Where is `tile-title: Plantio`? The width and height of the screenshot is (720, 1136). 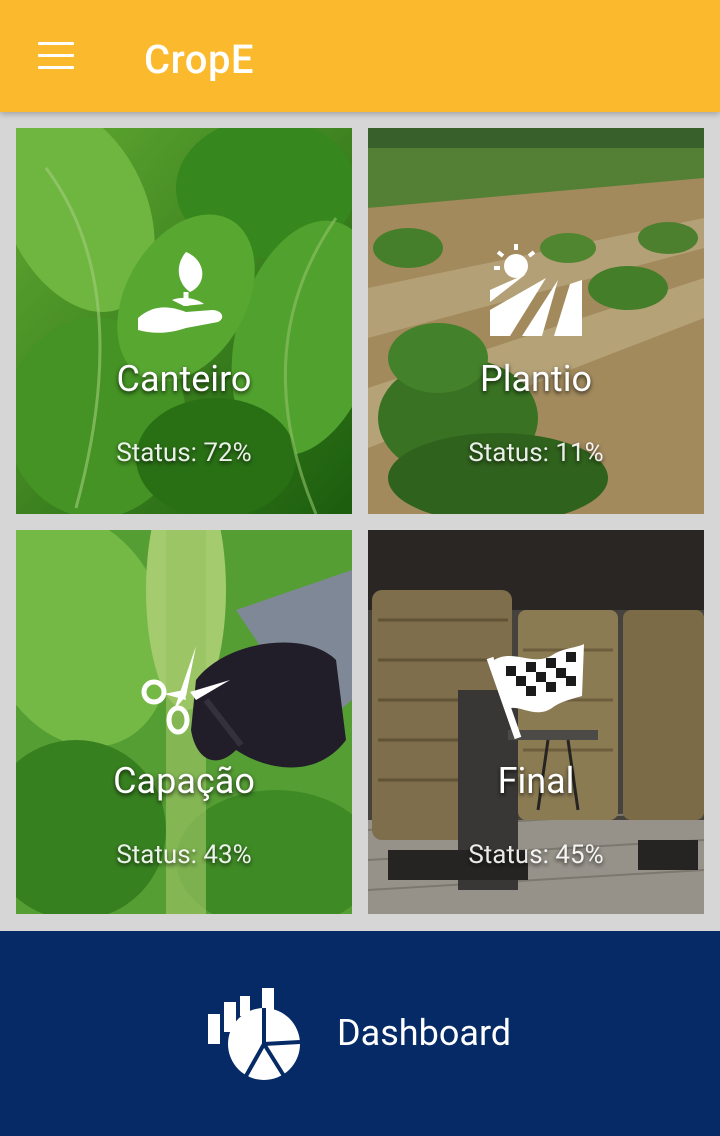
tile-title: Plantio is located at coordinates (536, 379).